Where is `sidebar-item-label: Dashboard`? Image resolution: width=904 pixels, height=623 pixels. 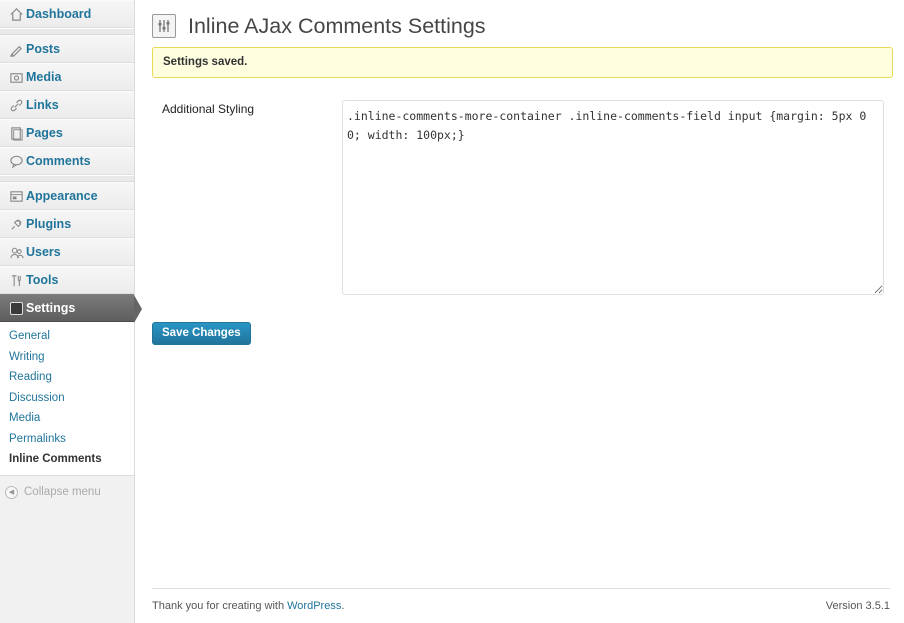
sidebar-item-label: Dashboard is located at coordinates (59, 14).